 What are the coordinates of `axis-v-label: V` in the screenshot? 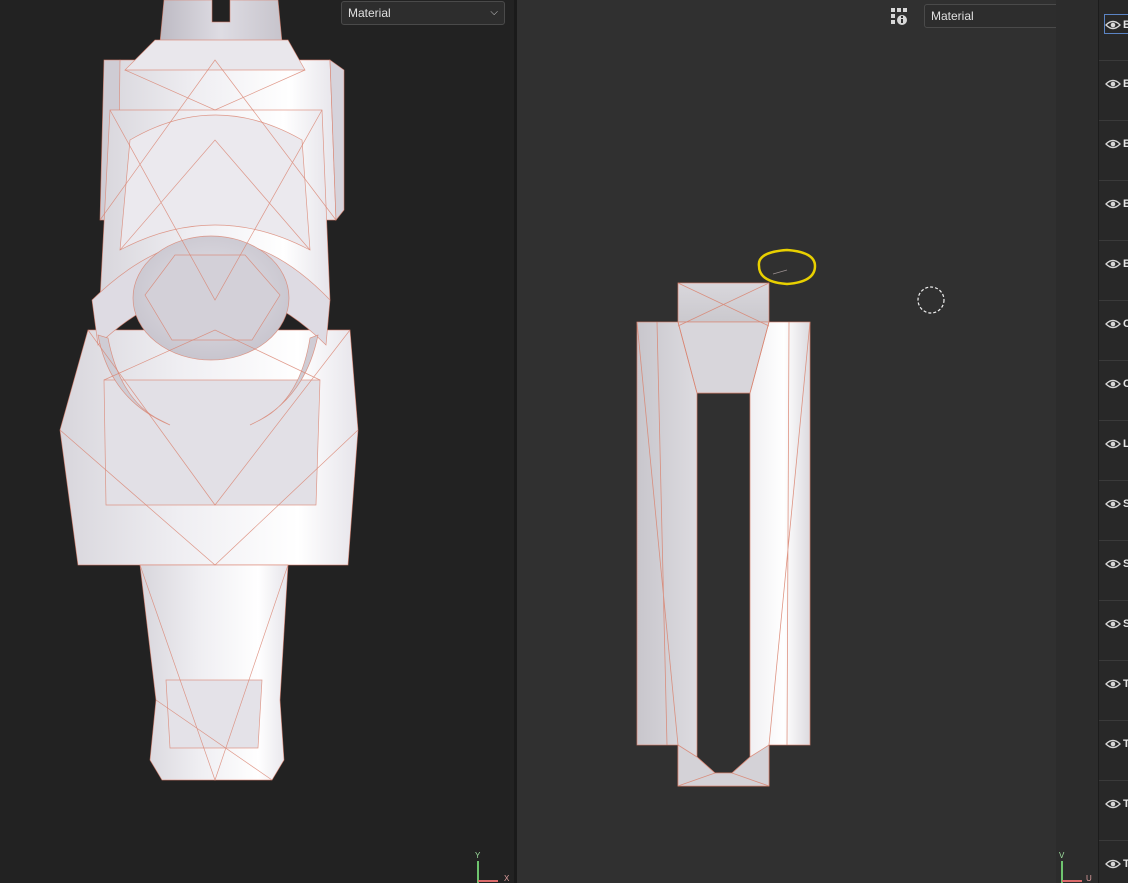 It's located at (1062, 855).